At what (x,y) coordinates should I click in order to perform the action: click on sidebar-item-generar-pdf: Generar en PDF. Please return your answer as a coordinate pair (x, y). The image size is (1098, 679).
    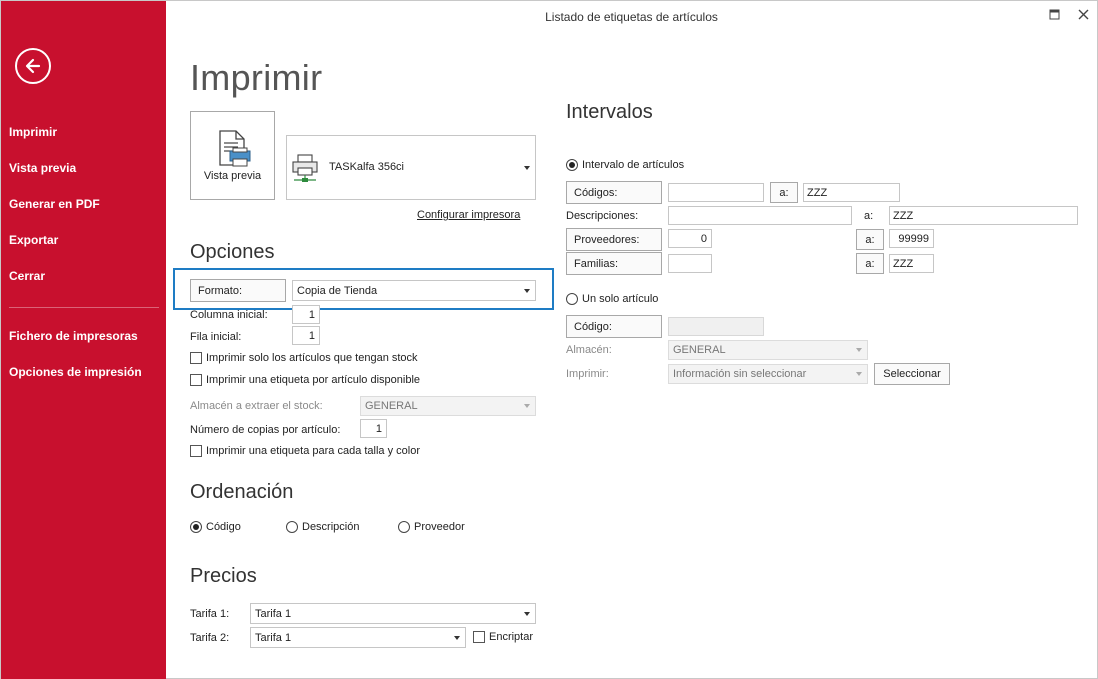
    Looking at the image, I should click on (54, 204).